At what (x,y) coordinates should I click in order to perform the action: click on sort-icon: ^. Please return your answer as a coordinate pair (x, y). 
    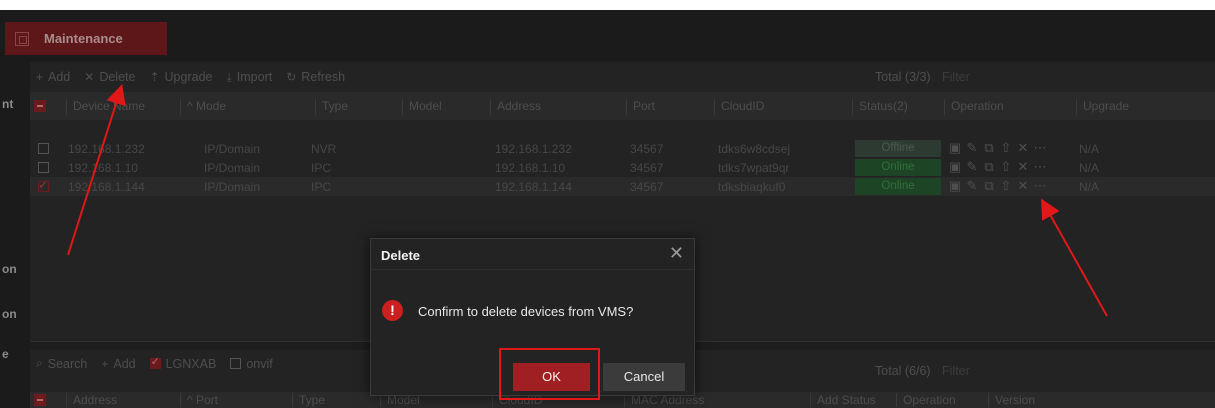
    Looking at the image, I should click on (191, 400).